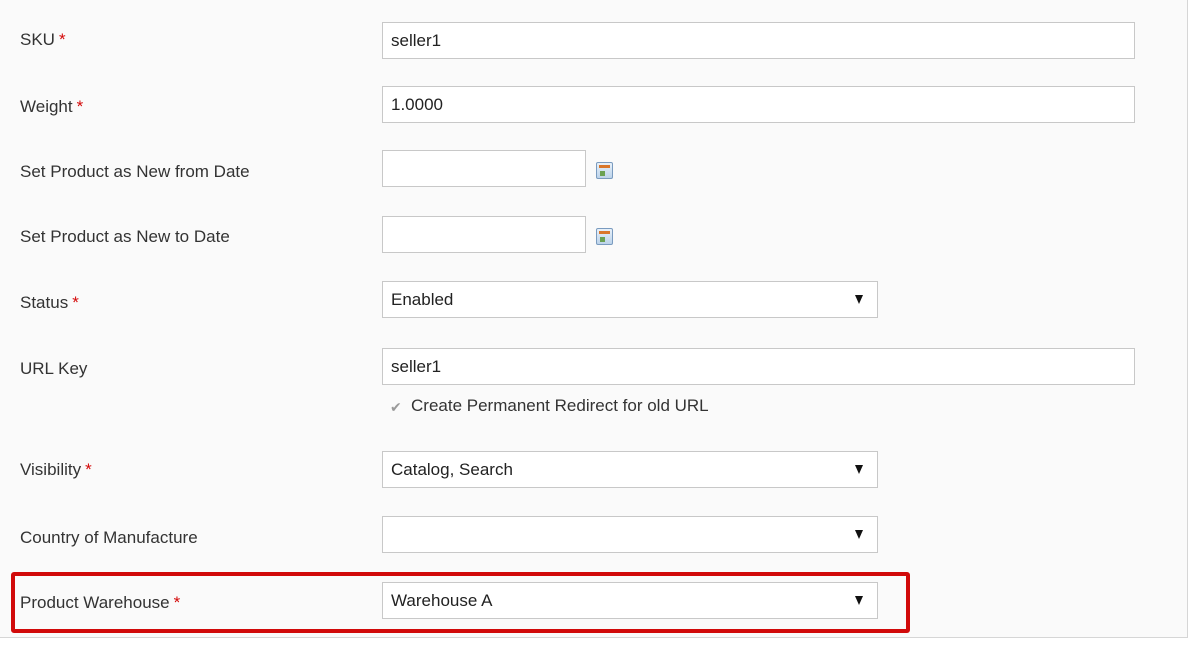 The width and height of the screenshot is (1189, 657). What do you see at coordinates (484, 234) in the screenshot?
I see `new-to-date-input` at bounding box center [484, 234].